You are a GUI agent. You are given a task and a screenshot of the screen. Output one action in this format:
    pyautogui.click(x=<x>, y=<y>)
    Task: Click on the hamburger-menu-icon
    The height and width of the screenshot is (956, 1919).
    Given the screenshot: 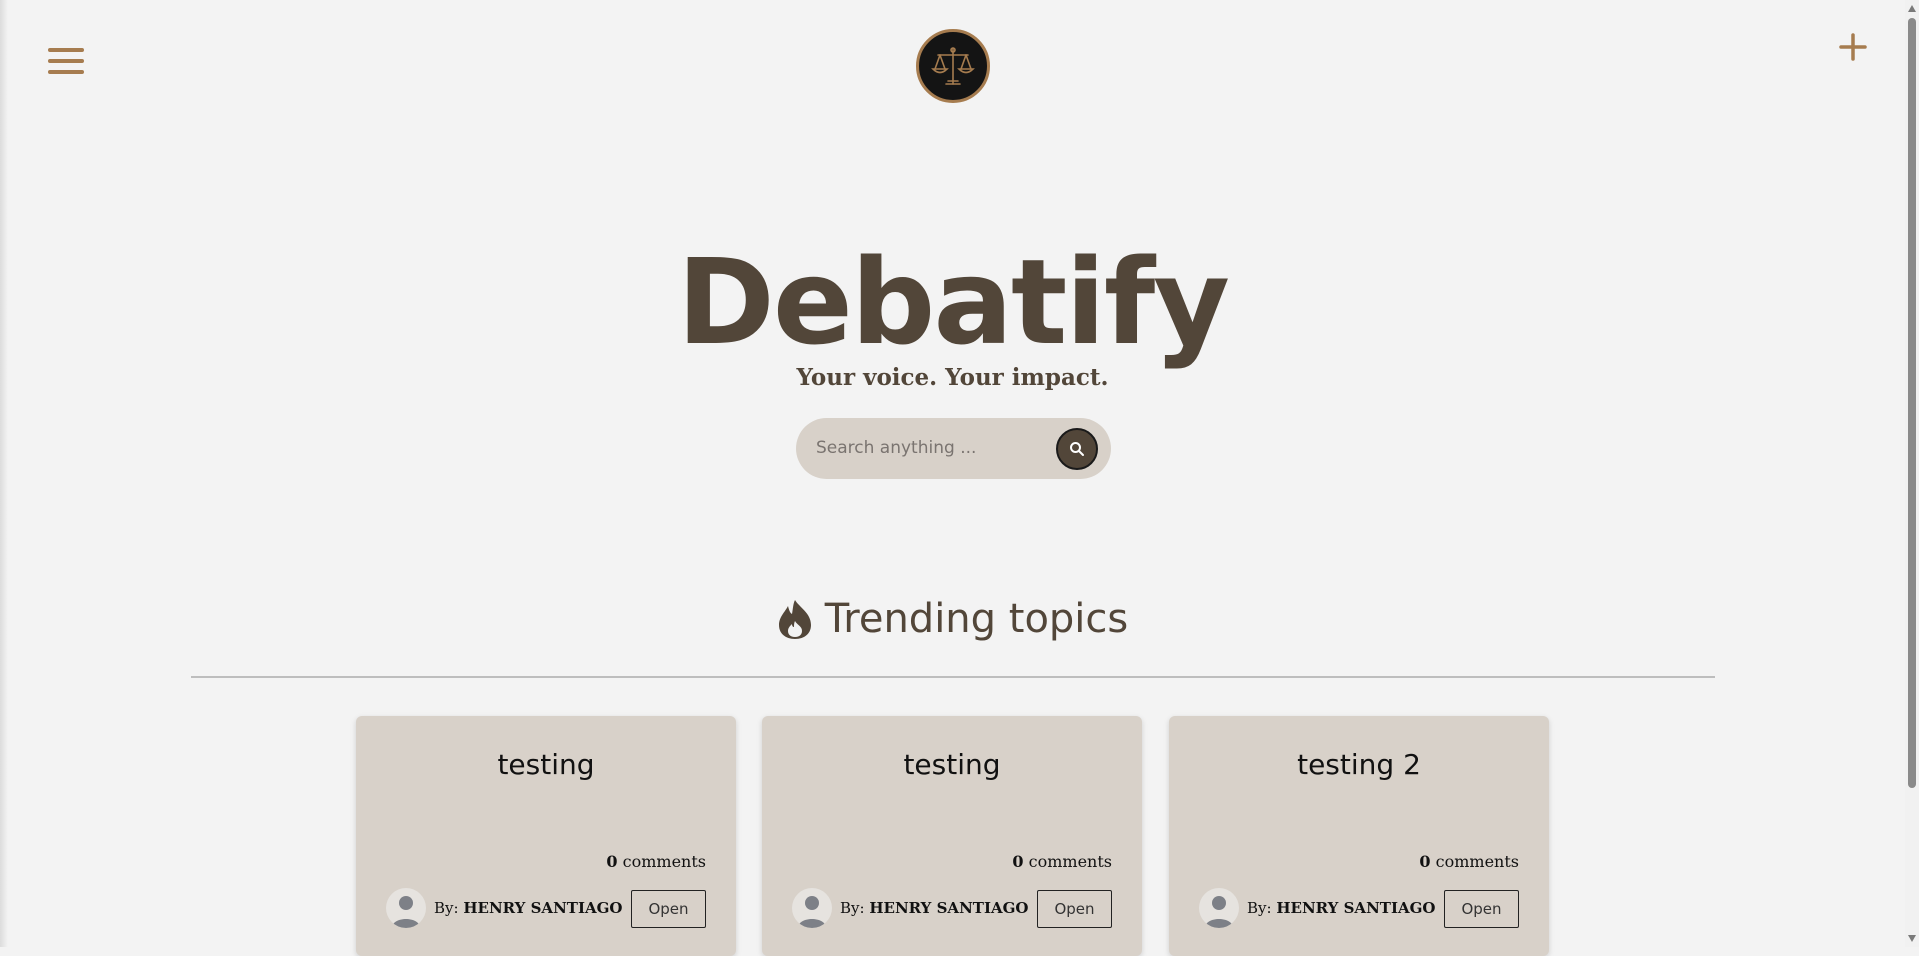 What is the action you would take?
    pyautogui.click(x=66, y=62)
    